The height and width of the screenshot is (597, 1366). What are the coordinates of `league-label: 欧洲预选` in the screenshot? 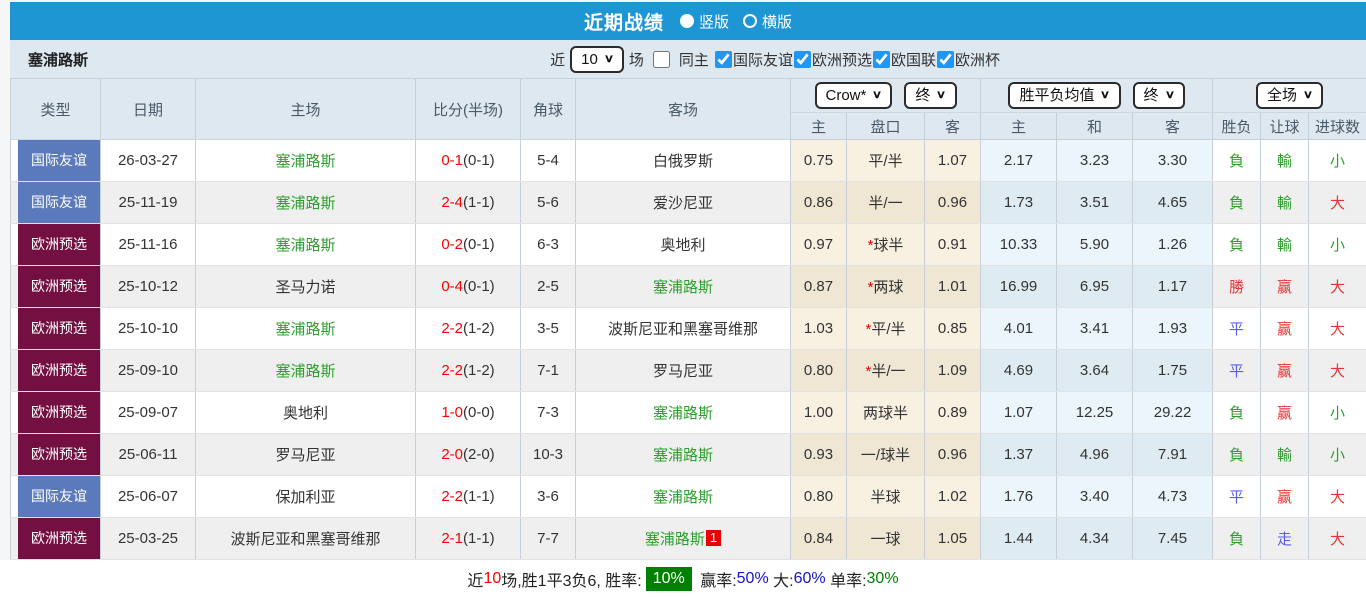 It's located at (842, 59).